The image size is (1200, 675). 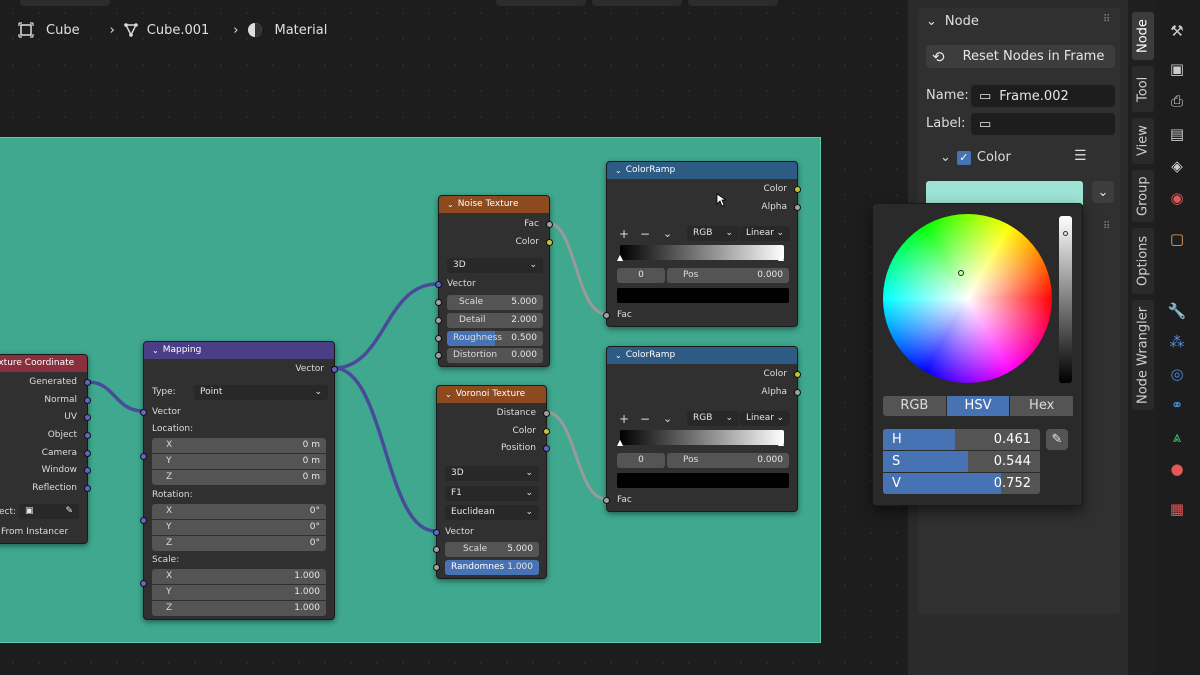 What do you see at coordinates (492, 567) in the screenshot?
I see `randomness-field: Randomnes 1.000` at bounding box center [492, 567].